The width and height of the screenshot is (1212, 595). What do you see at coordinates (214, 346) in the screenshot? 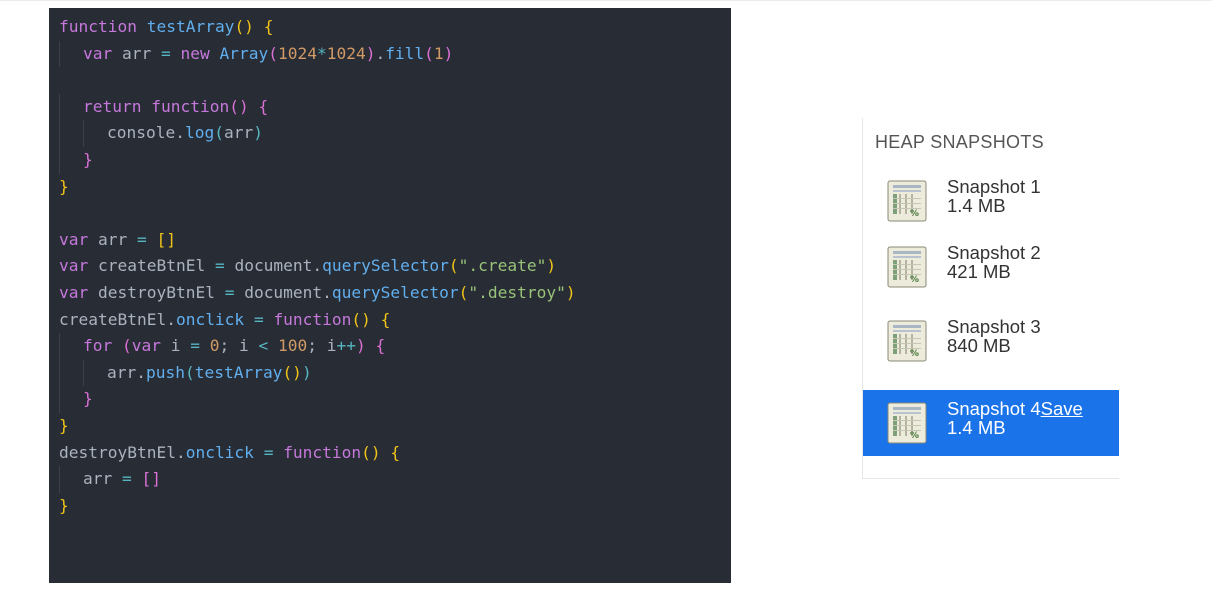
I see `code-token: 0` at bounding box center [214, 346].